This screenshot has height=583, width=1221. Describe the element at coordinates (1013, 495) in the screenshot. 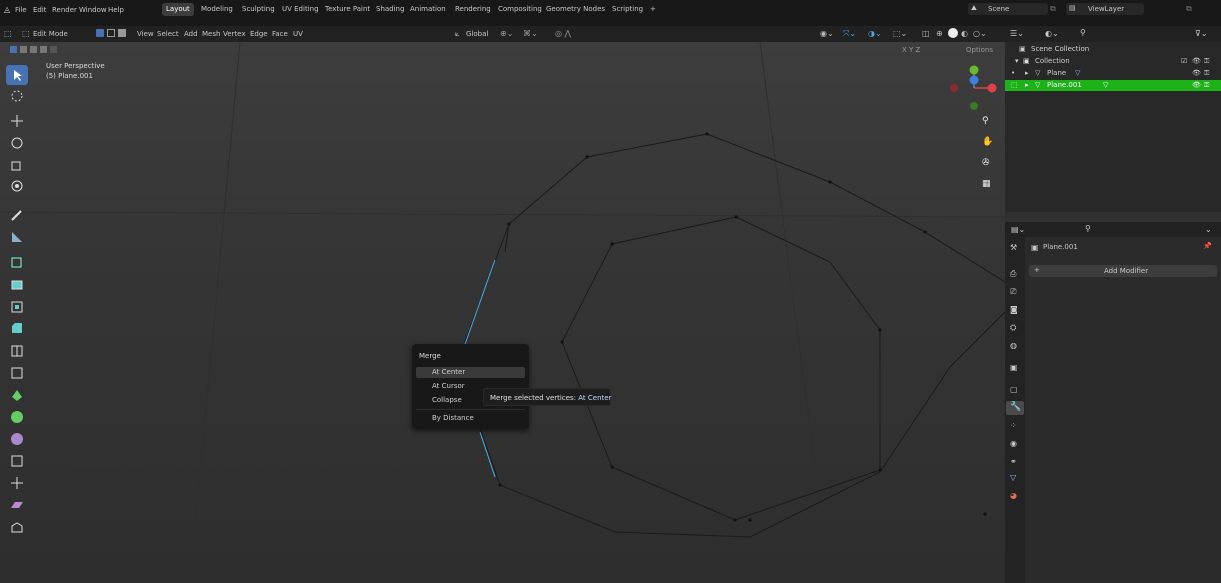

I see `material-tab-icon: ◕` at that location.